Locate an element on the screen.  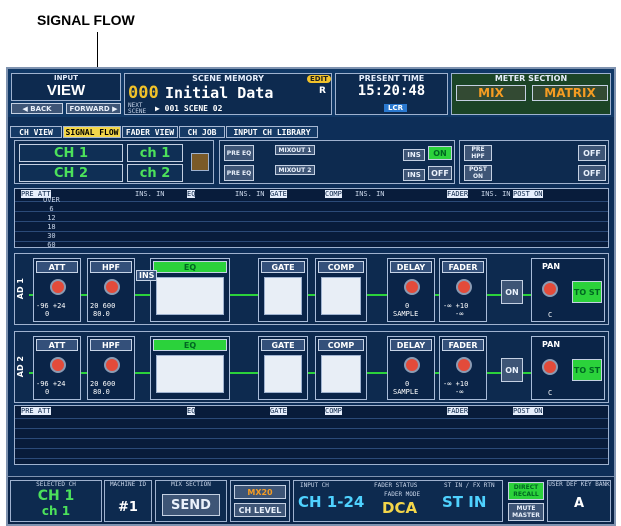
direct-recall-button: DIRECT RECALL is located at coordinates (526, 491).